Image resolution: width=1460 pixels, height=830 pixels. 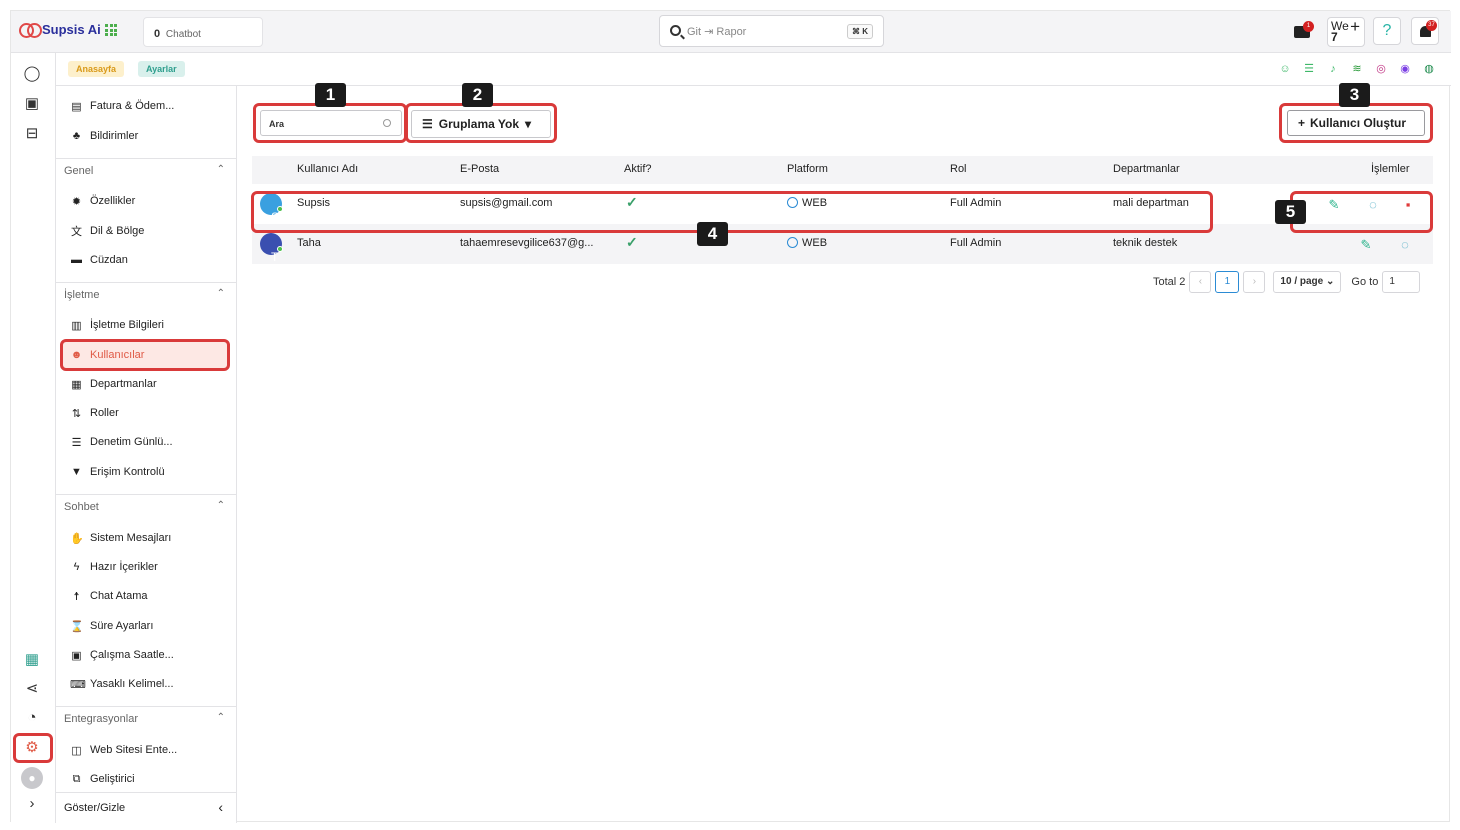 I want to click on panel-item-language: 文 Dil & Bölge, so click(x=150, y=231).